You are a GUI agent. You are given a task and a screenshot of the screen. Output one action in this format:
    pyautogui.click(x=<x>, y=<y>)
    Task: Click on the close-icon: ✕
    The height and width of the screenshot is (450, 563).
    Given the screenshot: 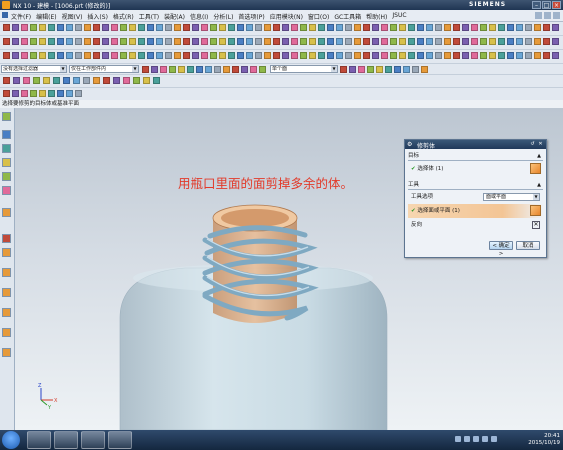 What is the action you would take?
    pyautogui.click(x=540, y=144)
    